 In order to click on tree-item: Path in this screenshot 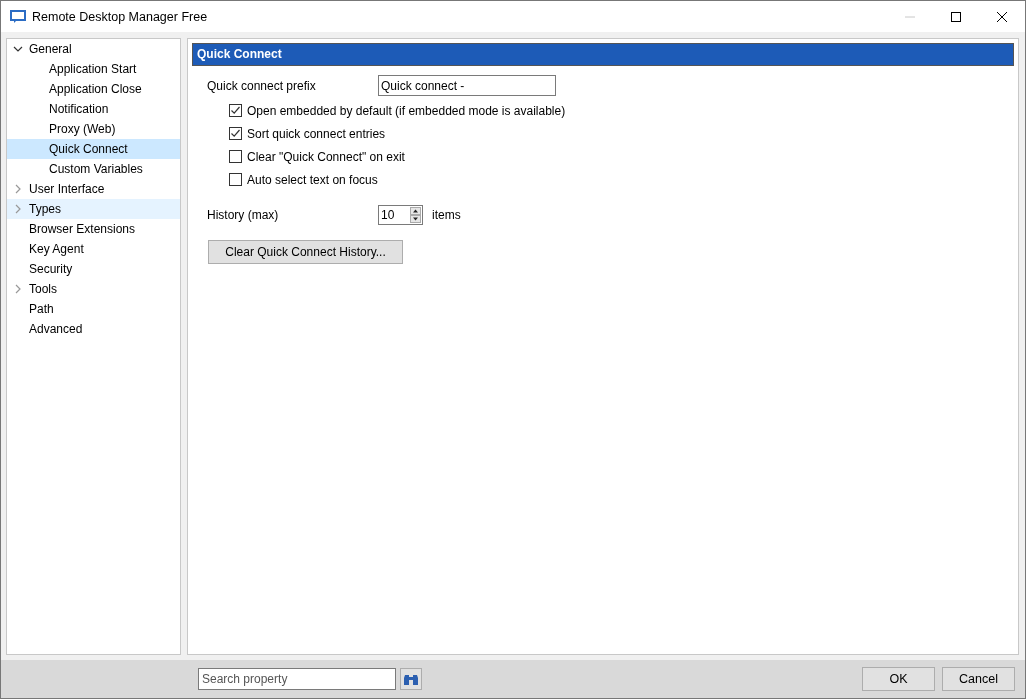, I will do `click(93, 309)`.